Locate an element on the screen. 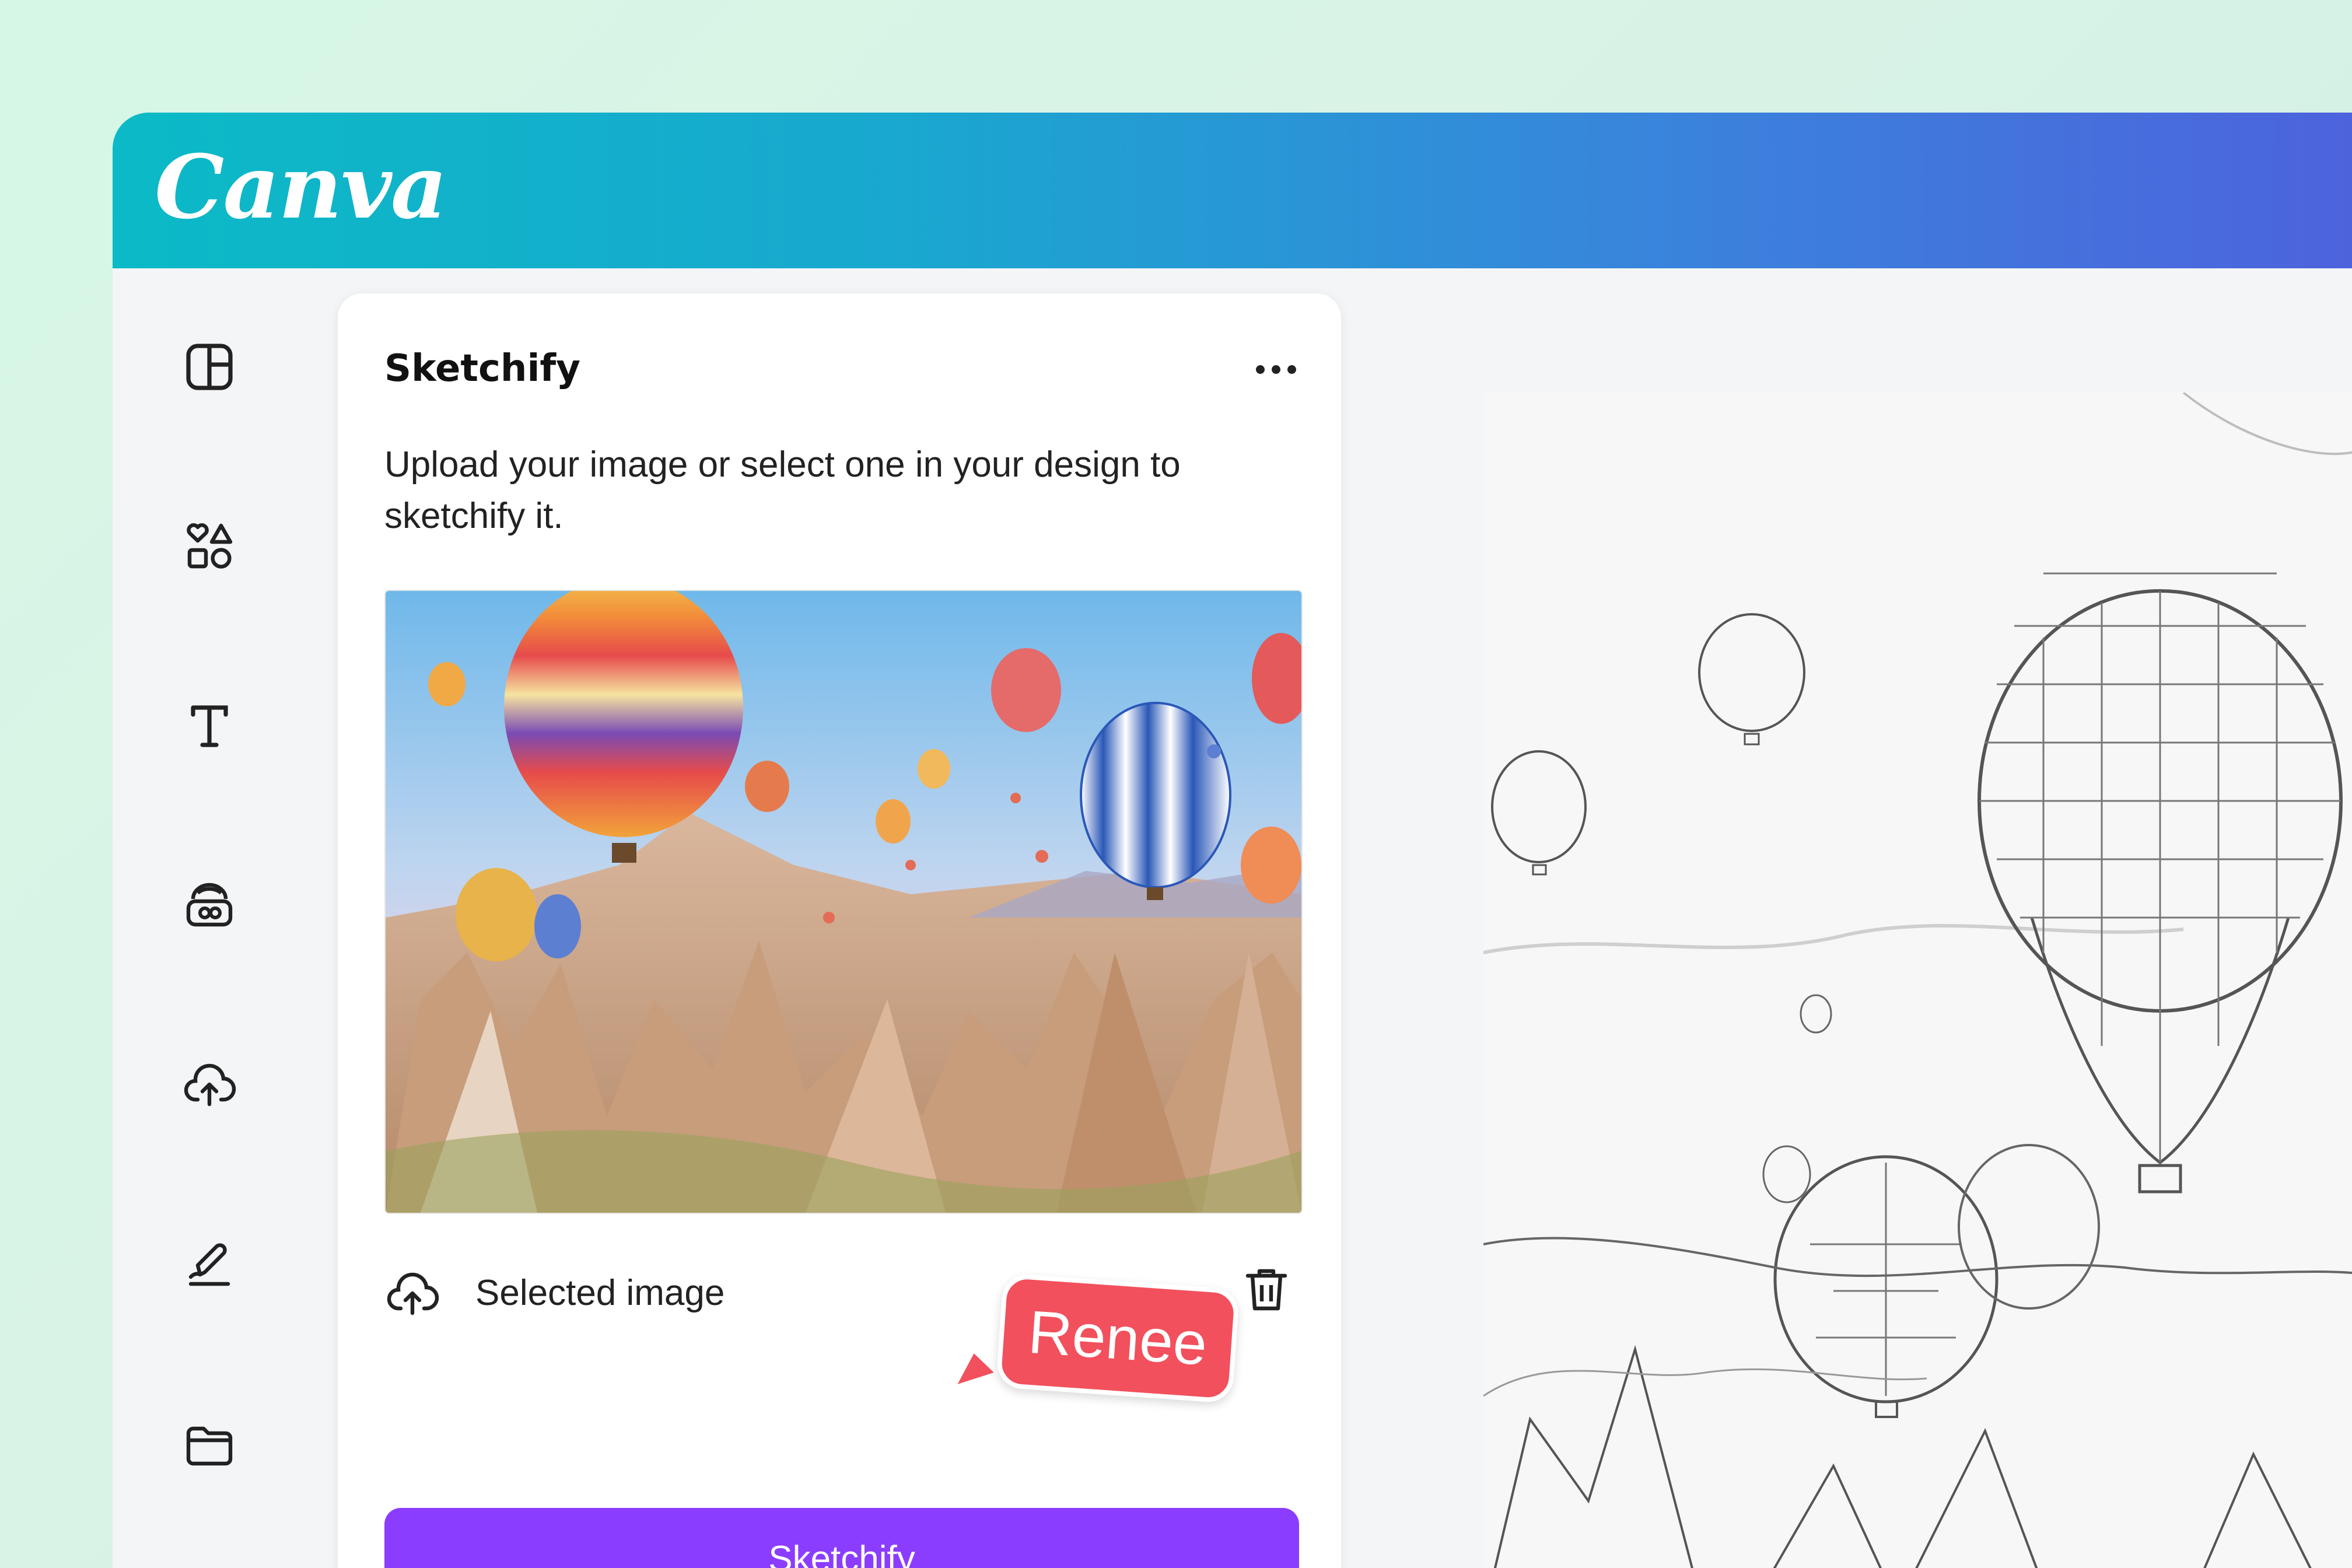  more-options-button is located at coordinates (1276, 370).